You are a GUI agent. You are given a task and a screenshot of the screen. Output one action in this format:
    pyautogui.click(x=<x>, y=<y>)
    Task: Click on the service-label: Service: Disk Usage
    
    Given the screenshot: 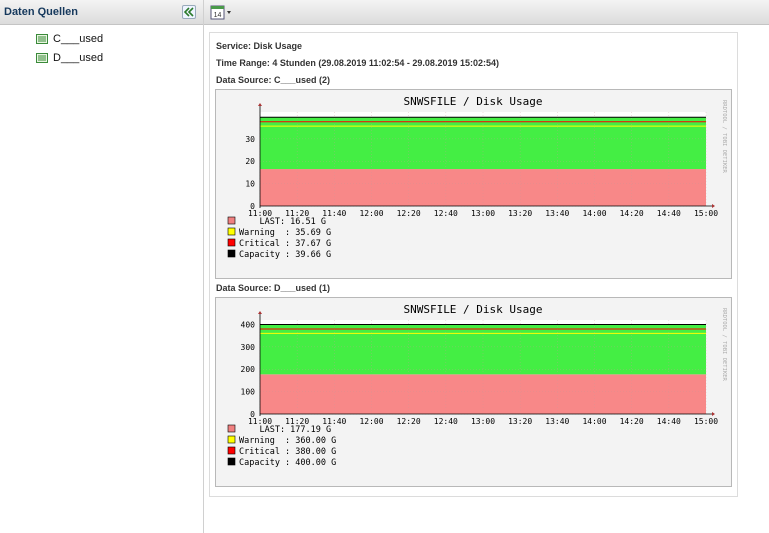 What is the action you would take?
    pyautogui.click(x=259, y=46)
    